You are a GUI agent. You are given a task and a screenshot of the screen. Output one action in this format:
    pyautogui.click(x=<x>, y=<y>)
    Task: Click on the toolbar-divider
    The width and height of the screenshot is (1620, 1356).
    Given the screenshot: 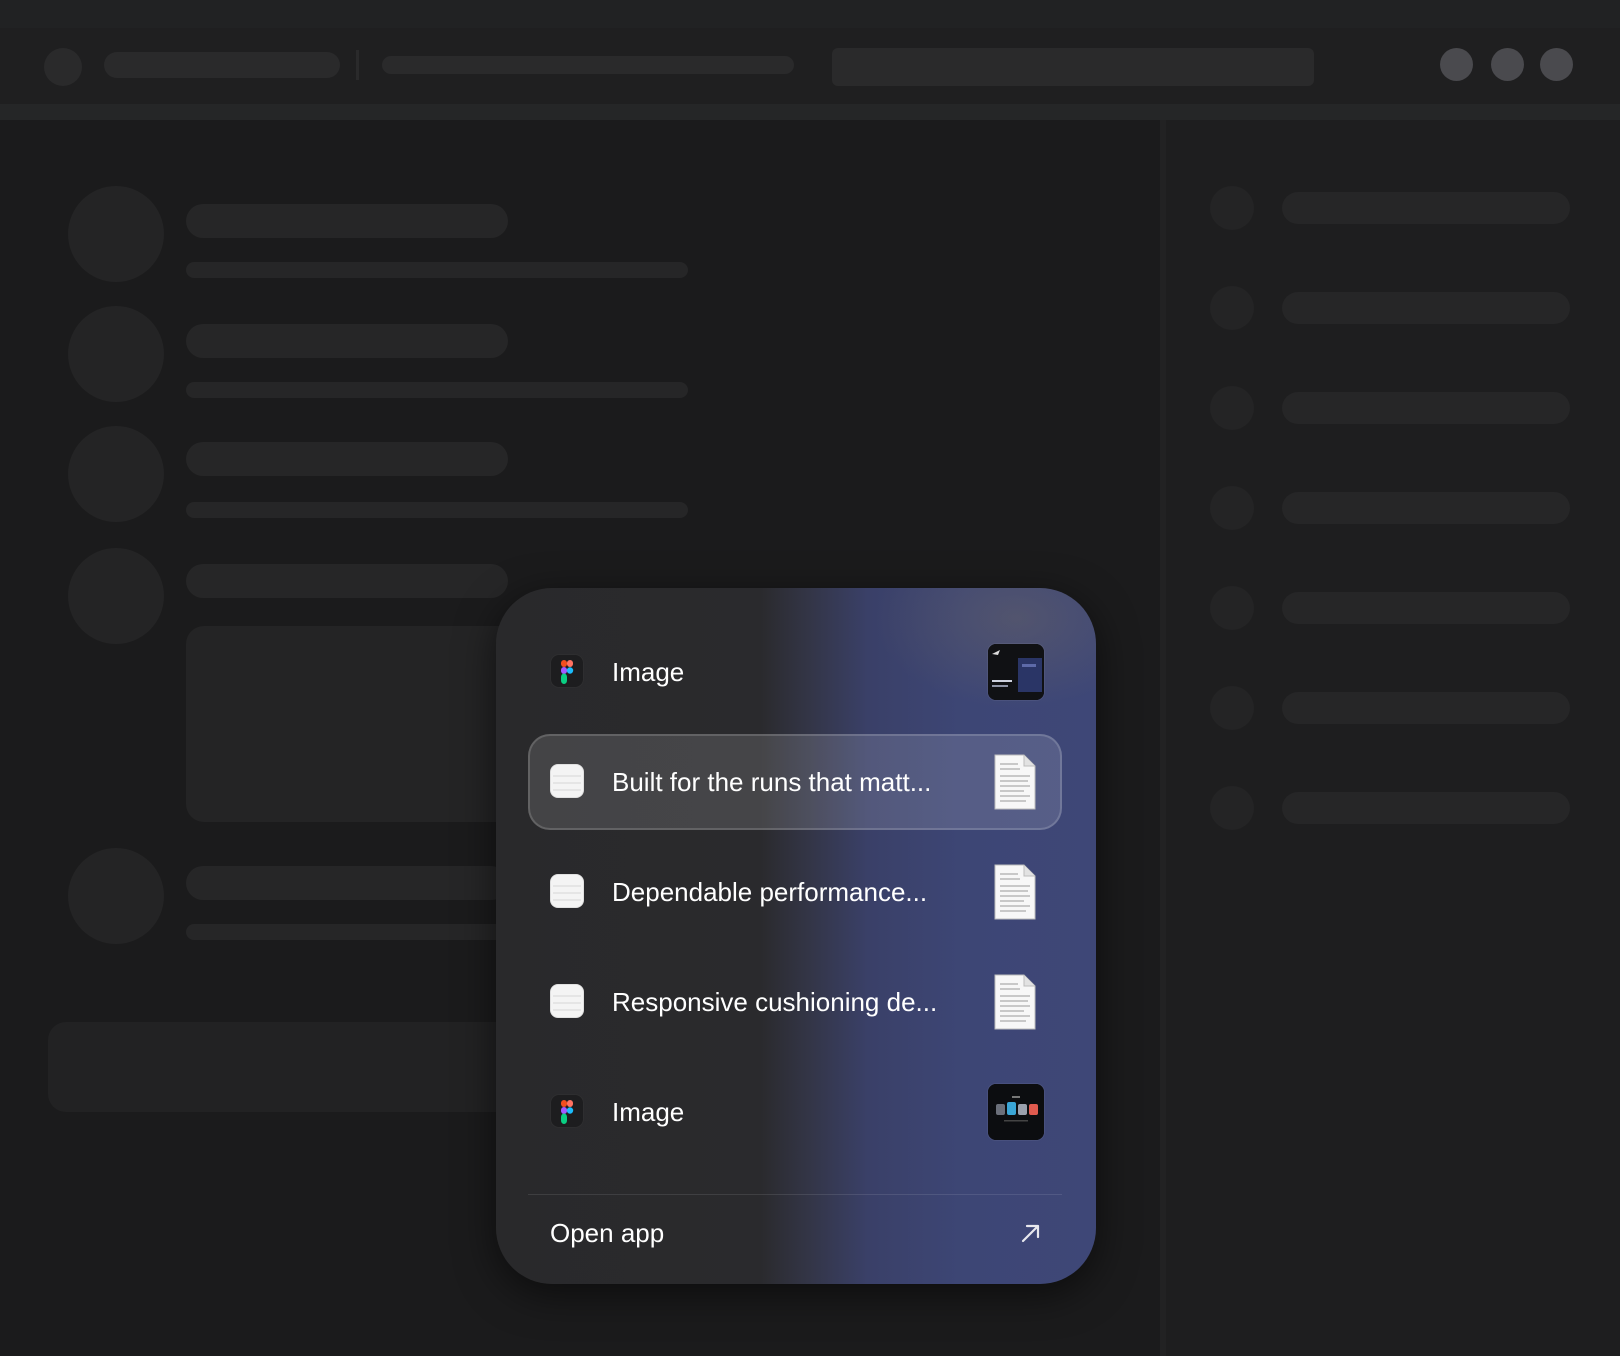 What is the action you would take?
    pyautogui.click(x=810, y=112)
    